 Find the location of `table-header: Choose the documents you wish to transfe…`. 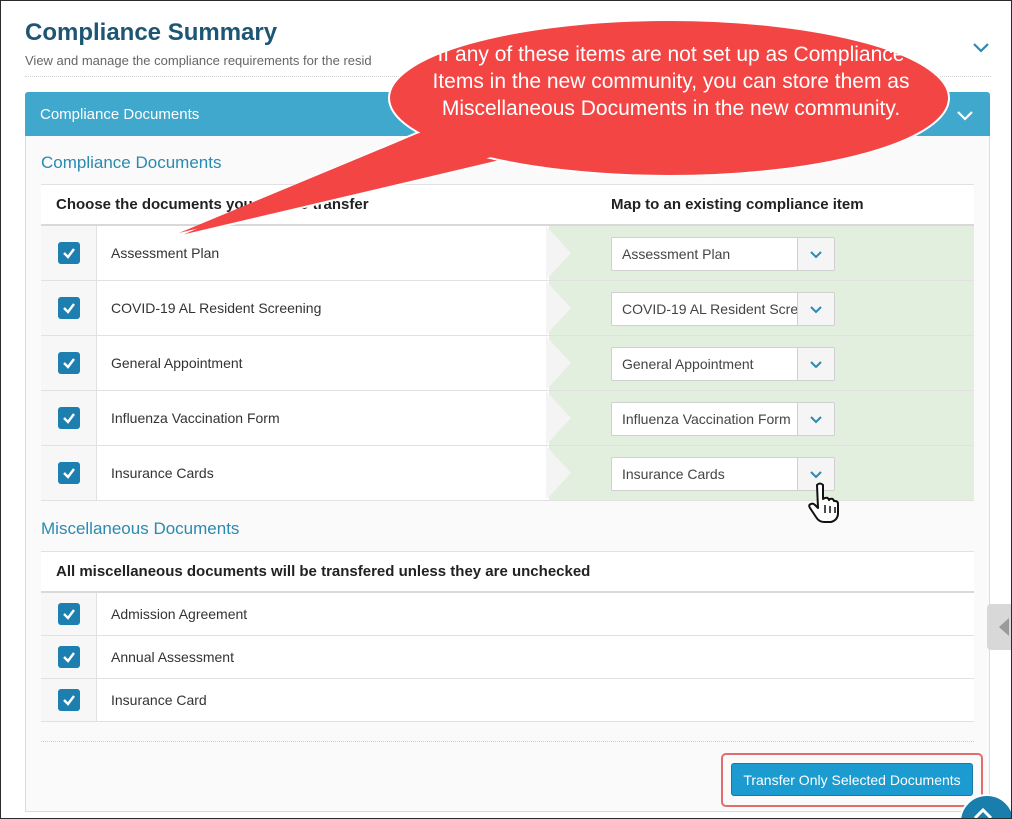

table-header: Choose the documents you wish to transfe… is located at coordinates (507, 205).